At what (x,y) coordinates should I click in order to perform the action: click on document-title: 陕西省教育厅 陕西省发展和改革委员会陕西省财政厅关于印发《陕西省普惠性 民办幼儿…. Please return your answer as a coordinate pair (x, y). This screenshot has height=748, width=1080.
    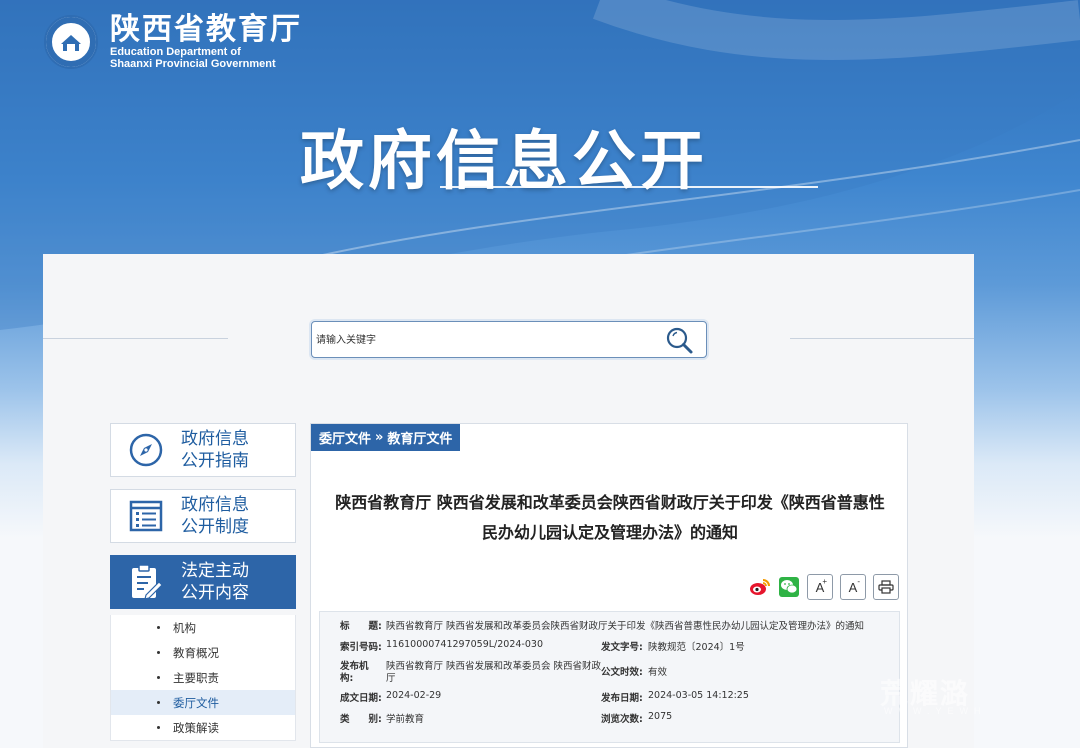
    Looking at the image, I should click on (610, 518).